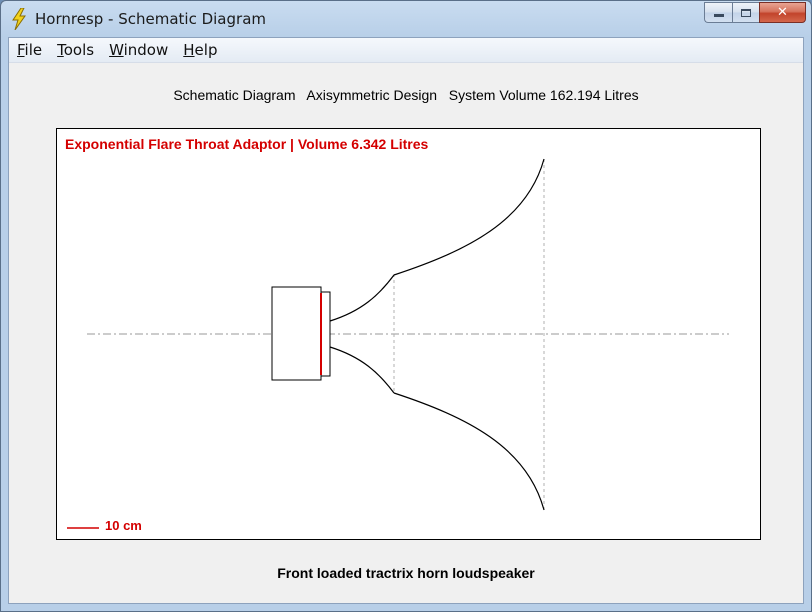 The width and height of the screenshot is (812, 612). What do you see at coordinates (150, 19) in the screenshot?
I see `window-title: Hornresp - Schematic Diagram` at bounding box center [150, 19].